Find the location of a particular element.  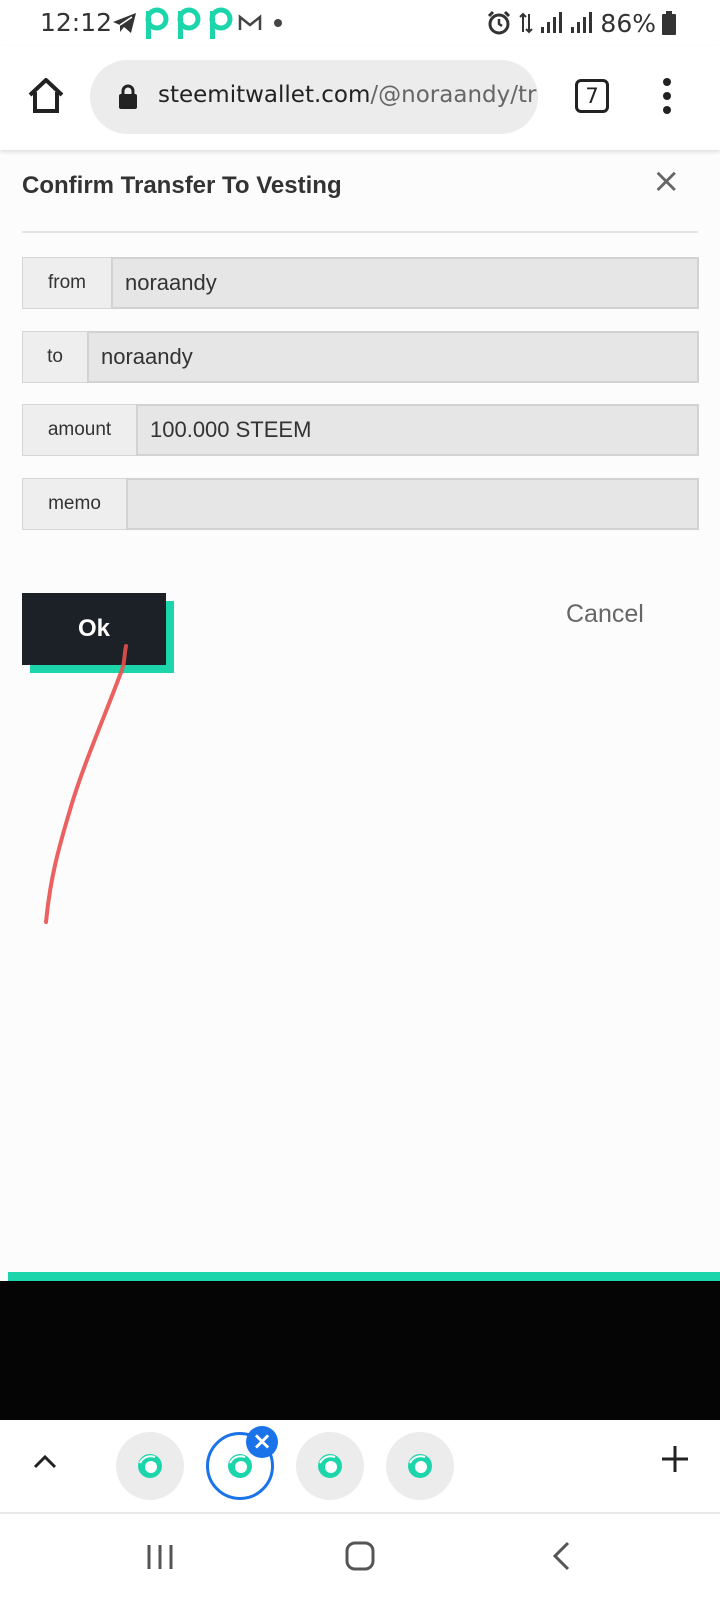

system-icons: 86% is located at coordinates (581, 23).